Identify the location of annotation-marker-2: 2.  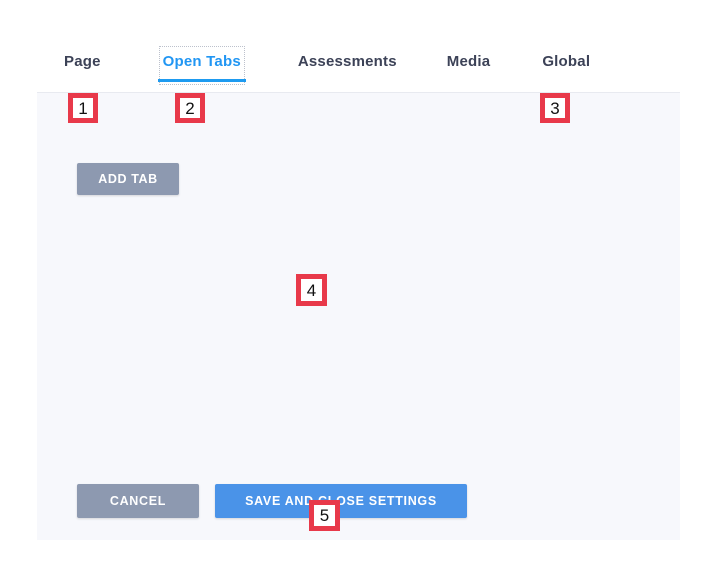
(190, 108).